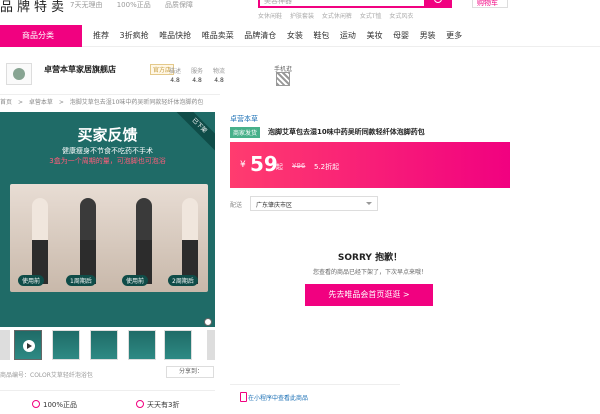 This screenshot has width=600, height=414. Describe the element at coordinates (88, 238) in the screenshot. I see `before-after-photo: 1周期后` at that location.